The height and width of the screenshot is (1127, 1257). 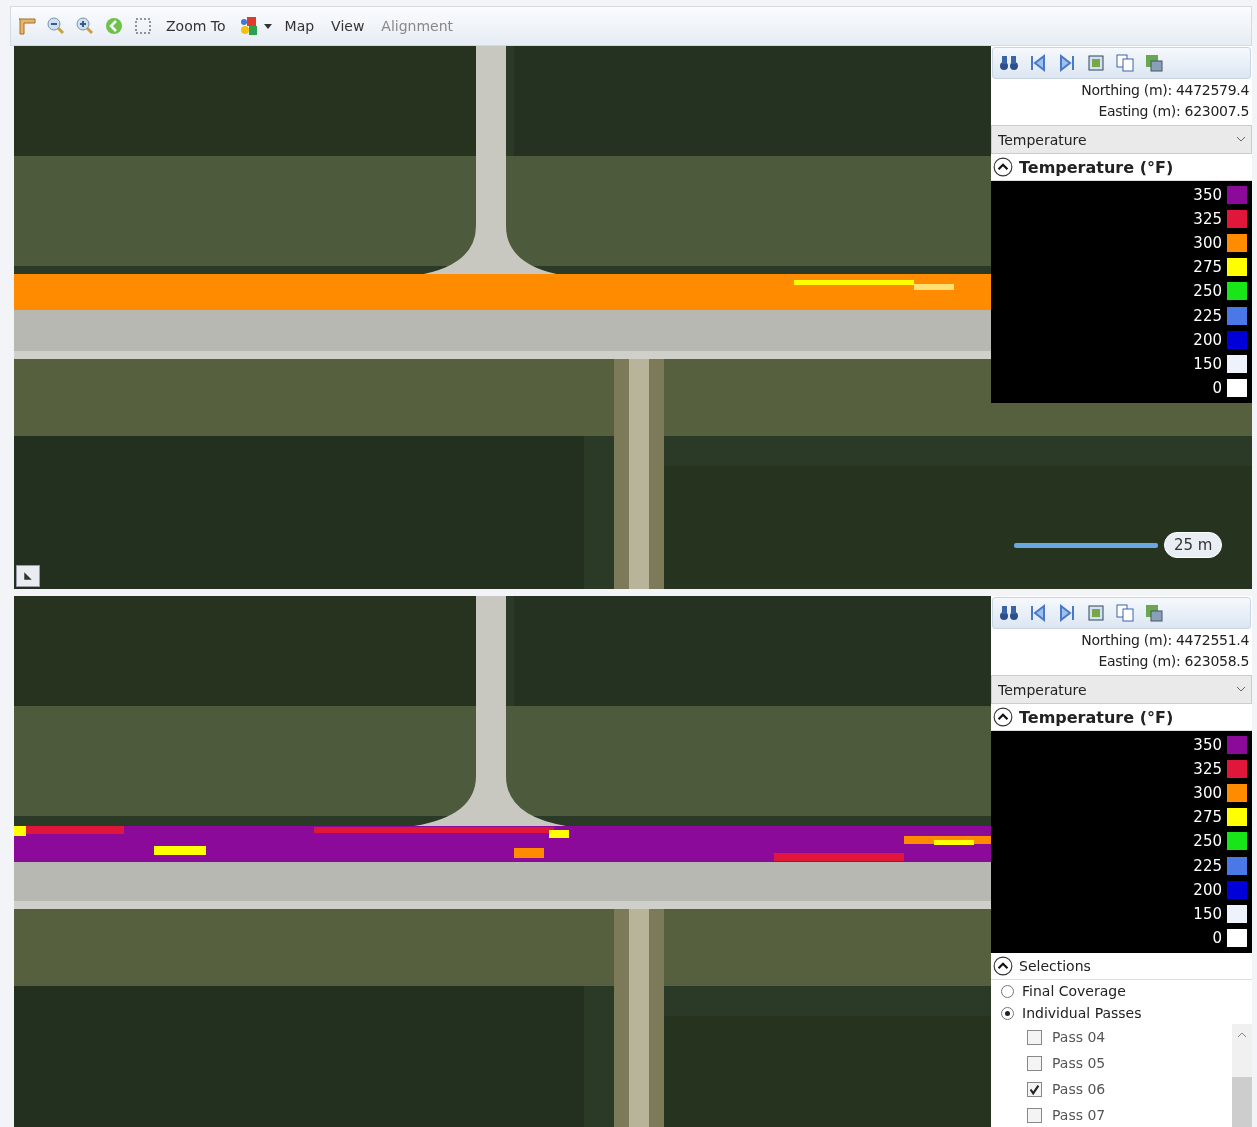 What do you see at coordinates (1242, 1034) in the screenshot?
I see `chevron-up-icon` at bounding box center [1242, 1034].